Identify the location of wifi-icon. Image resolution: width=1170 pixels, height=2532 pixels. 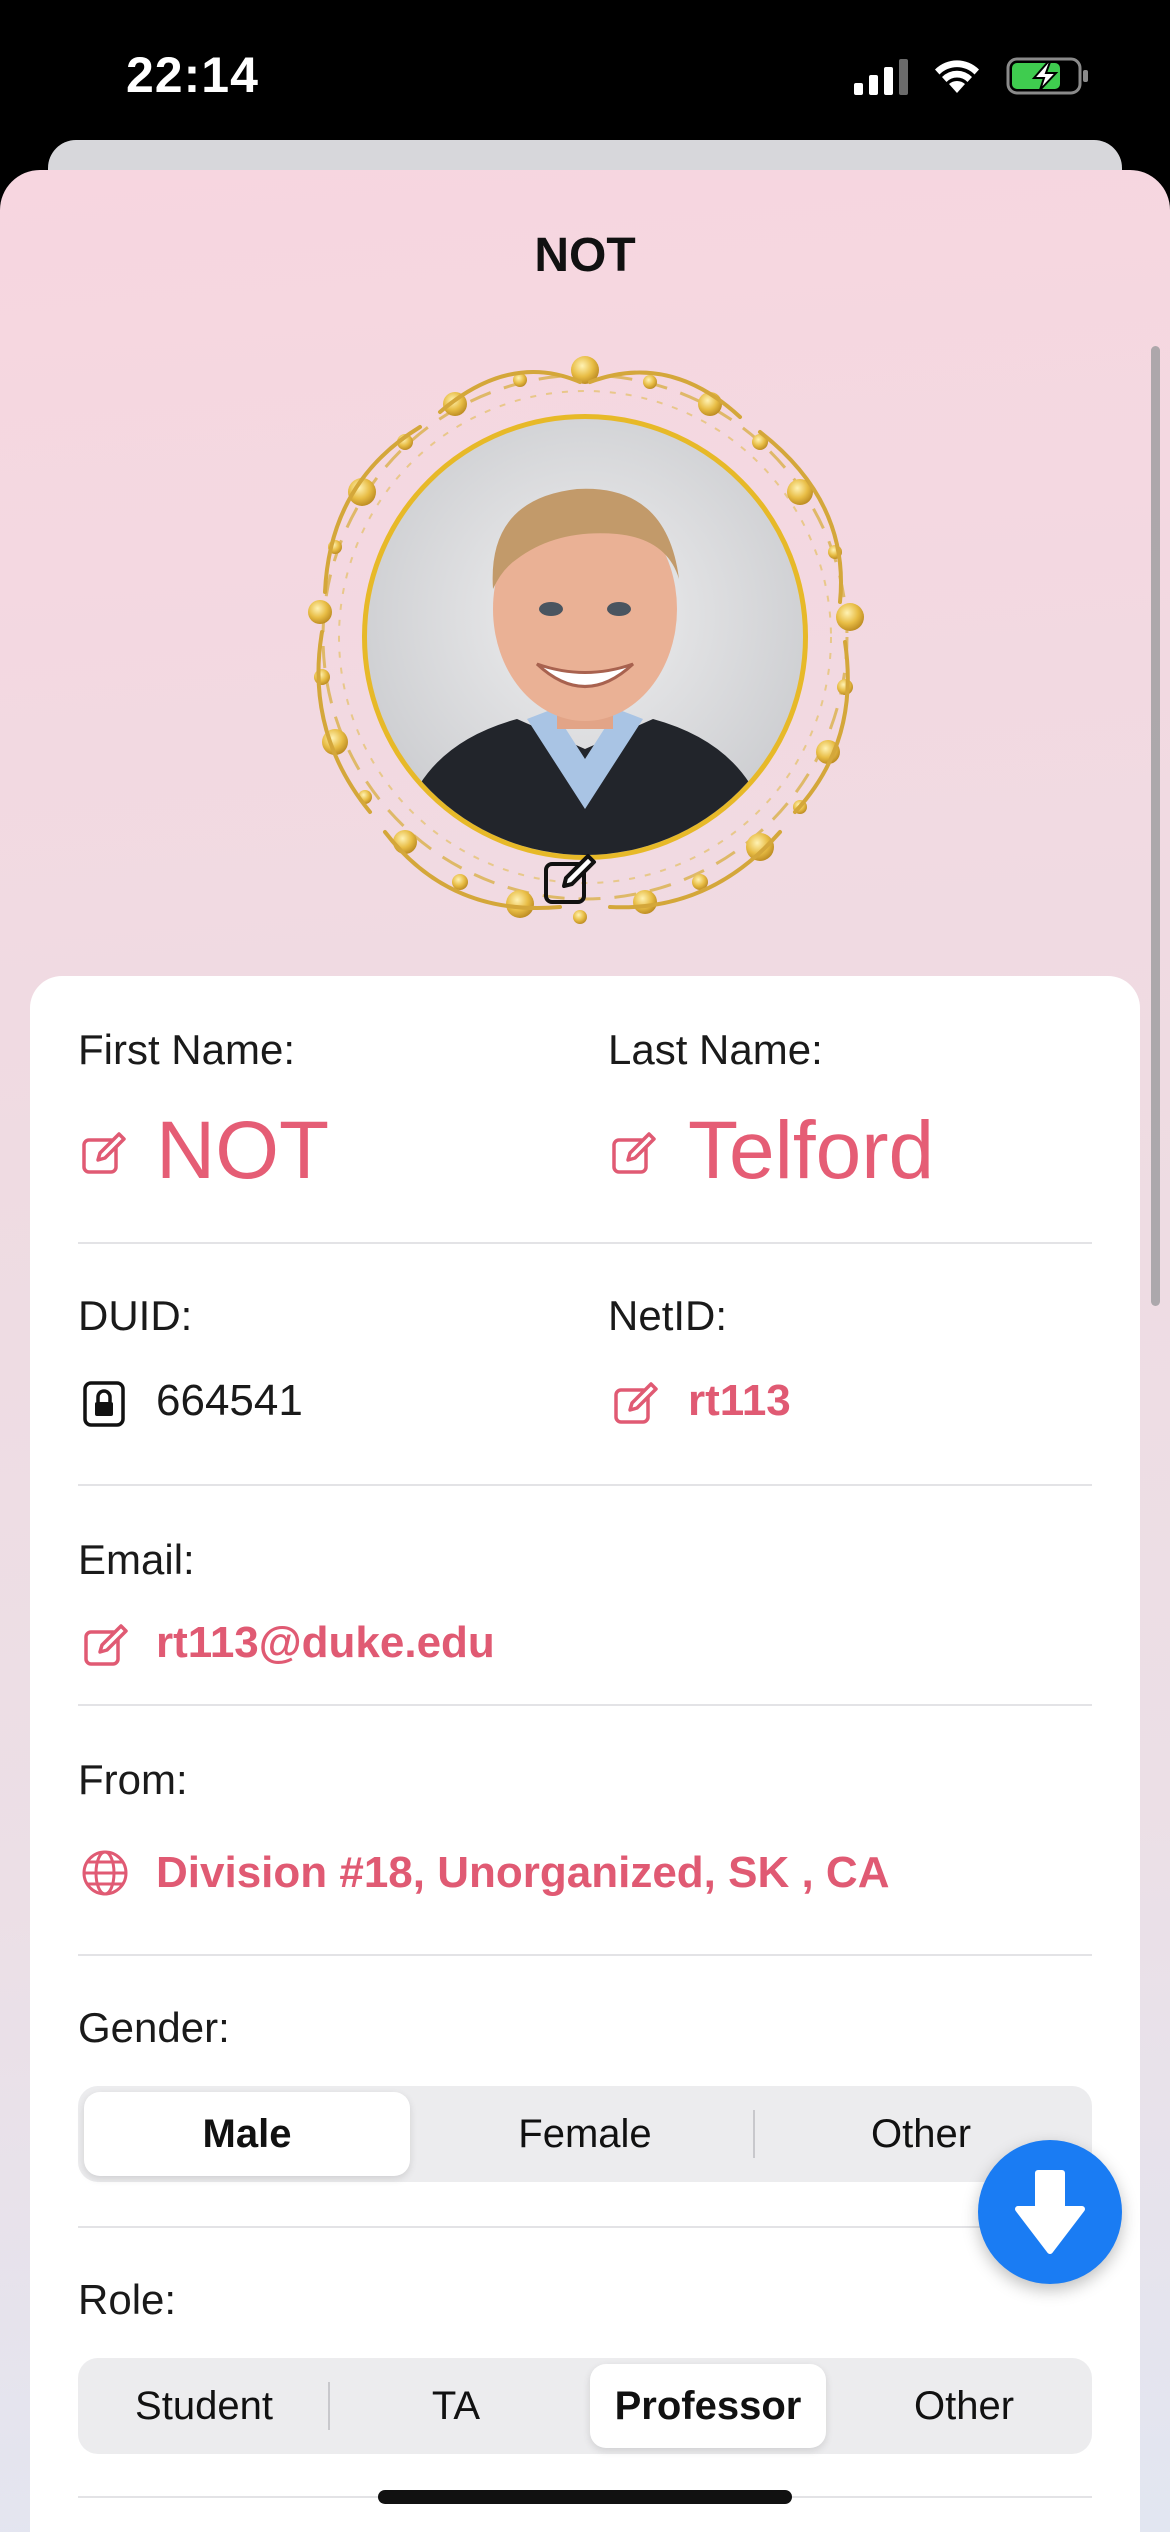
(957, 76).